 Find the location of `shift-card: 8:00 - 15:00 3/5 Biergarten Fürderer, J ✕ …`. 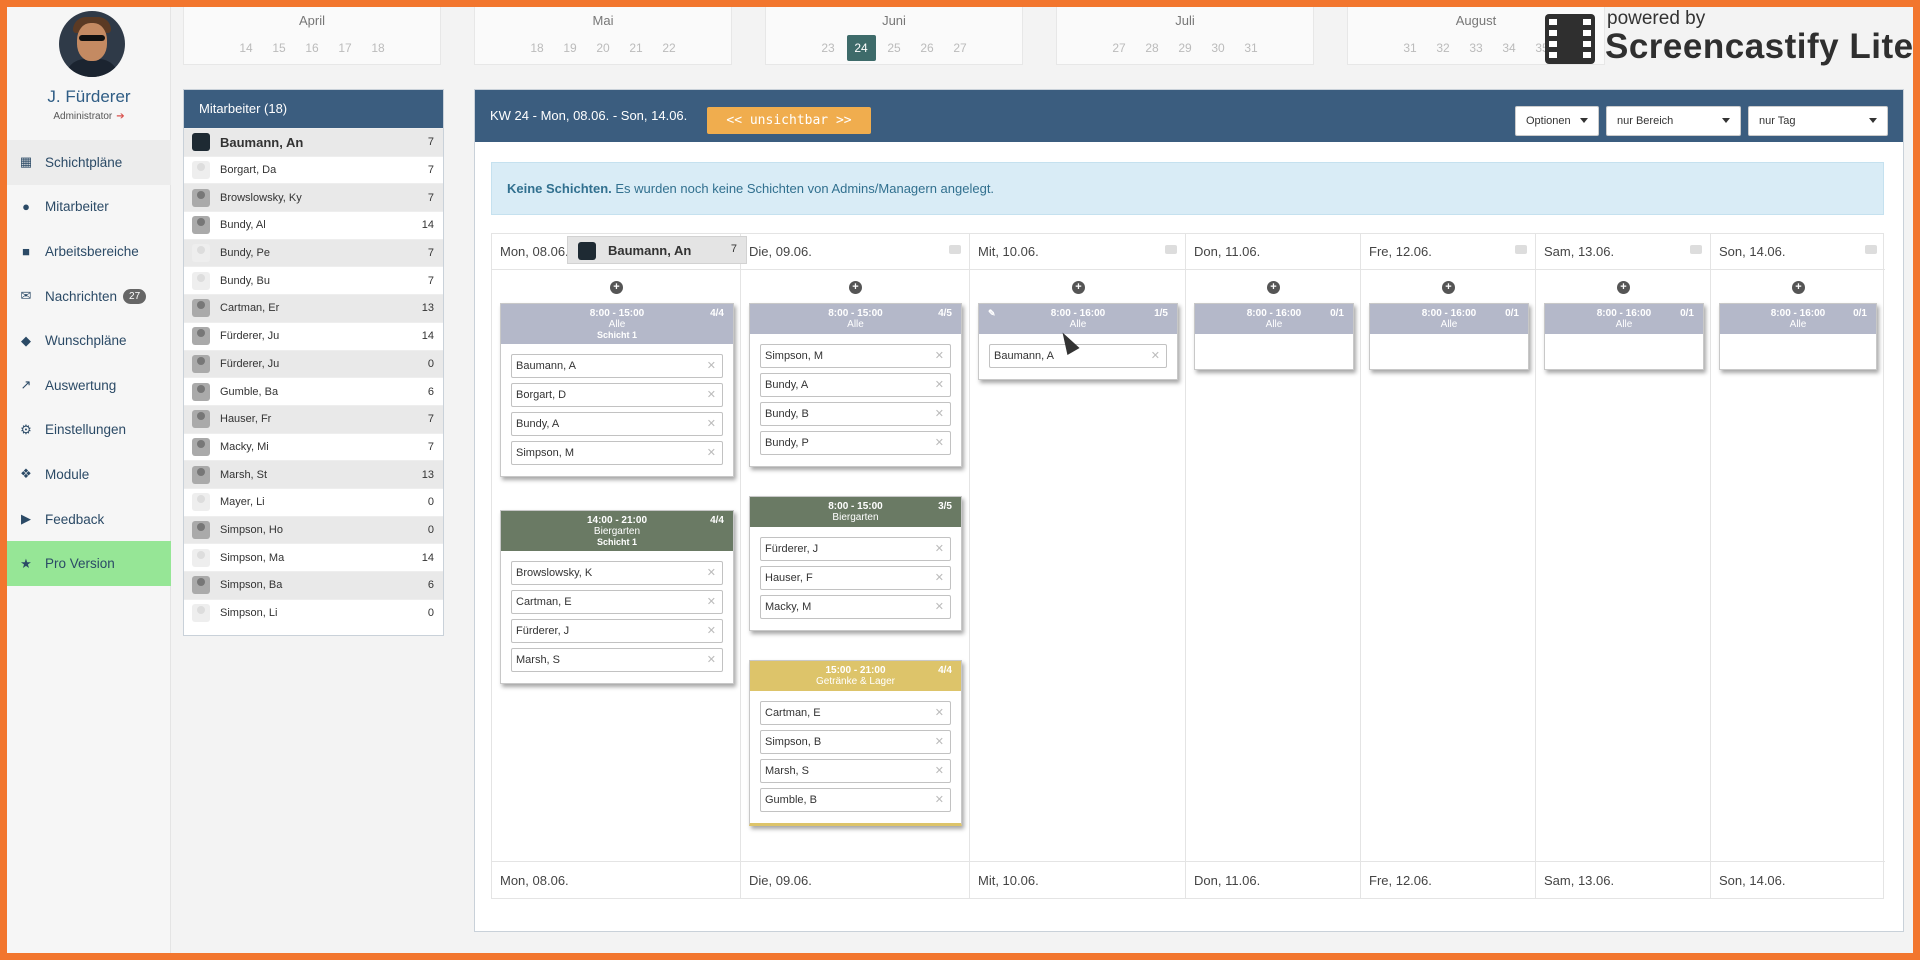

shift-card: 8:00 - 15:00 3/5 Biergarten Fürderer, J ✕ … is located at coordinates (855, 563).